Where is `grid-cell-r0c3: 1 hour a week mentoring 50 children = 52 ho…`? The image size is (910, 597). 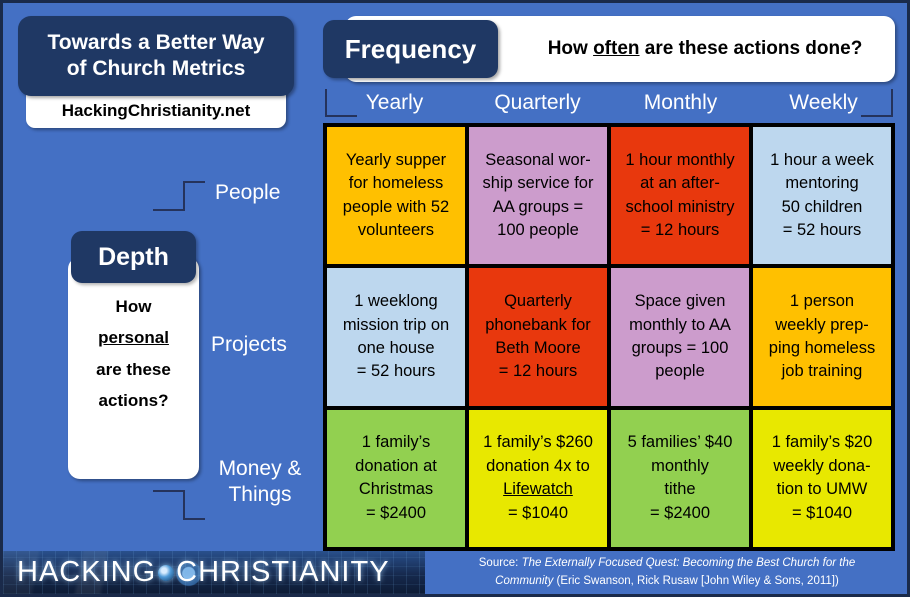 grid-cell-r0c3: 1 hour a week mentoring 50 children = 52 ho… is located at coordinates (822, 196).